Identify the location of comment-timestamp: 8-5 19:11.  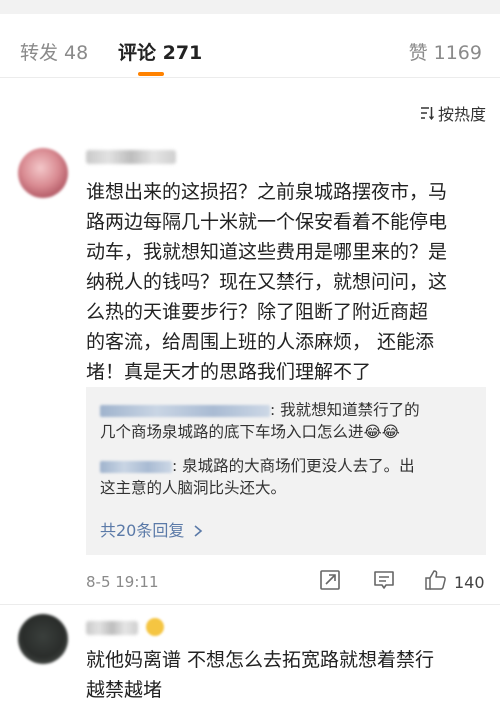
(122, 582).